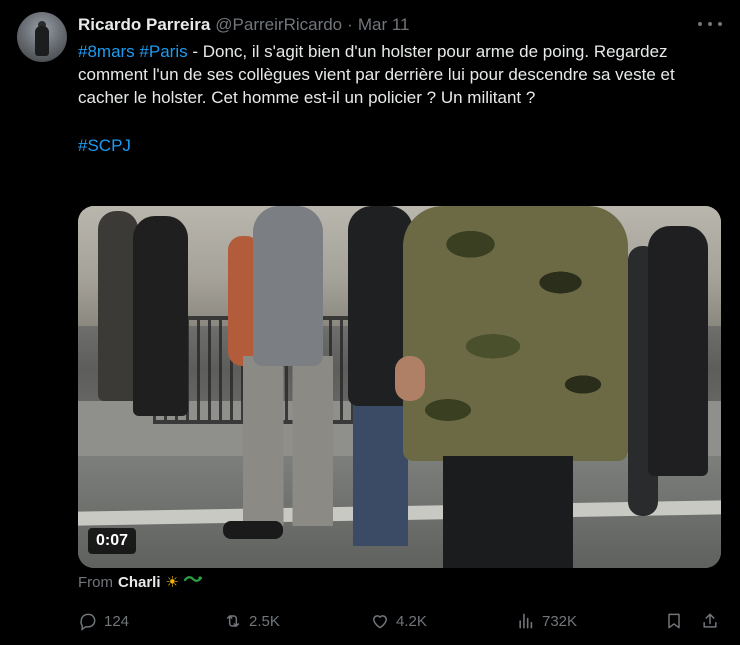 Image resolution: width=740 pixels, height=645 pixels. What do you see at coordinates (193, 582) in the screenshot?
I see `lizard-icon` at bounding box center [193, 582].